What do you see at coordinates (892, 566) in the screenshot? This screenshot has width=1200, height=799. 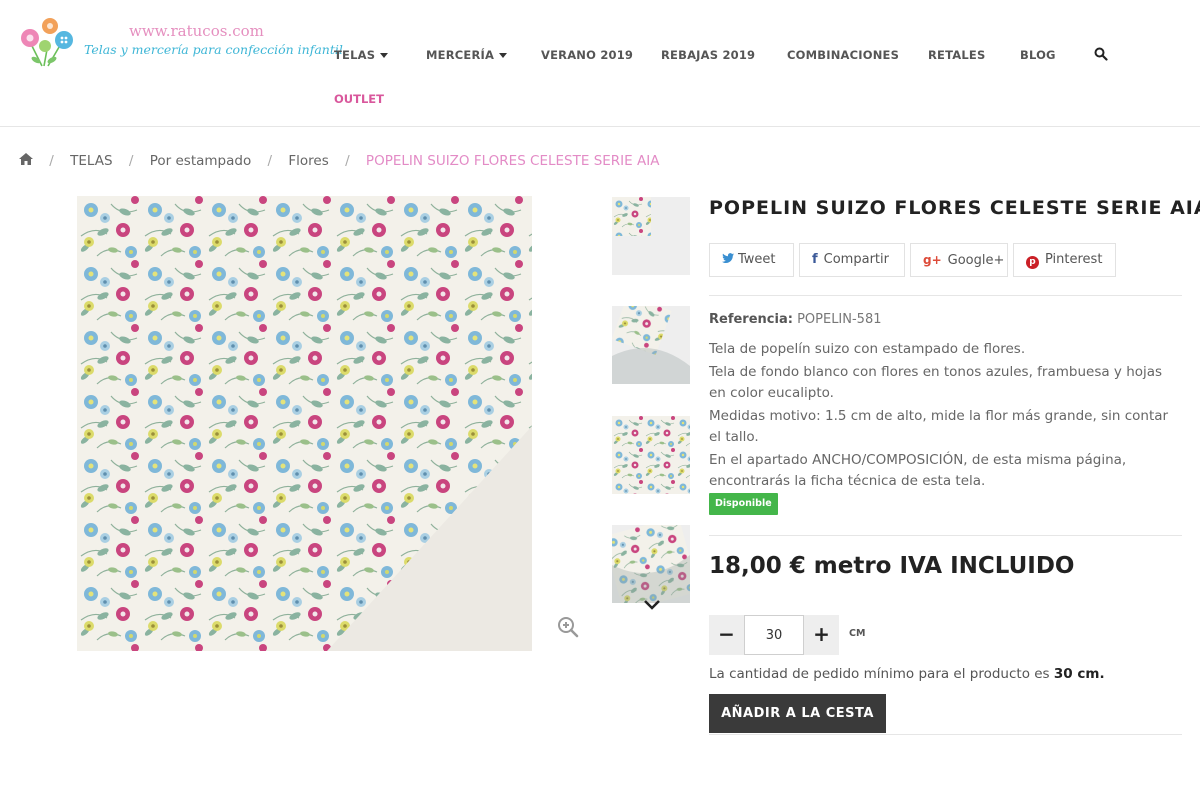 I see `product-price: 18,00 € metro IVA INCLUIDO` at bounding box center [892, 566].